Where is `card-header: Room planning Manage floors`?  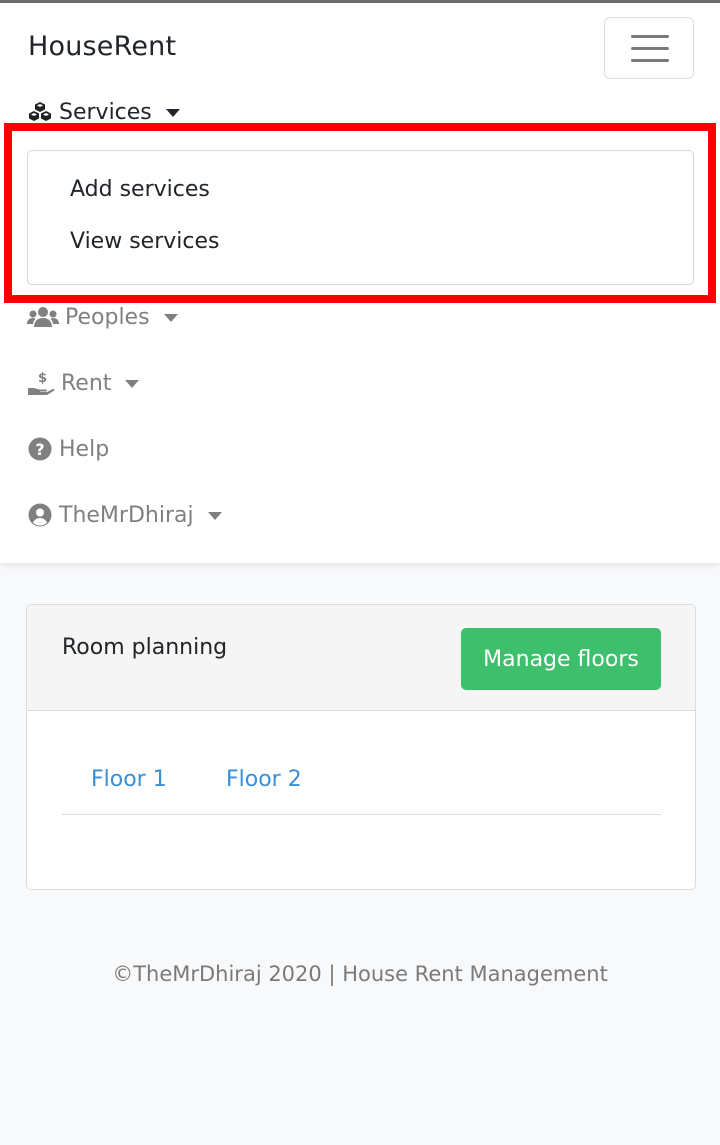
card-header: Room planning Manage floors is located at coordinates (361, 658).